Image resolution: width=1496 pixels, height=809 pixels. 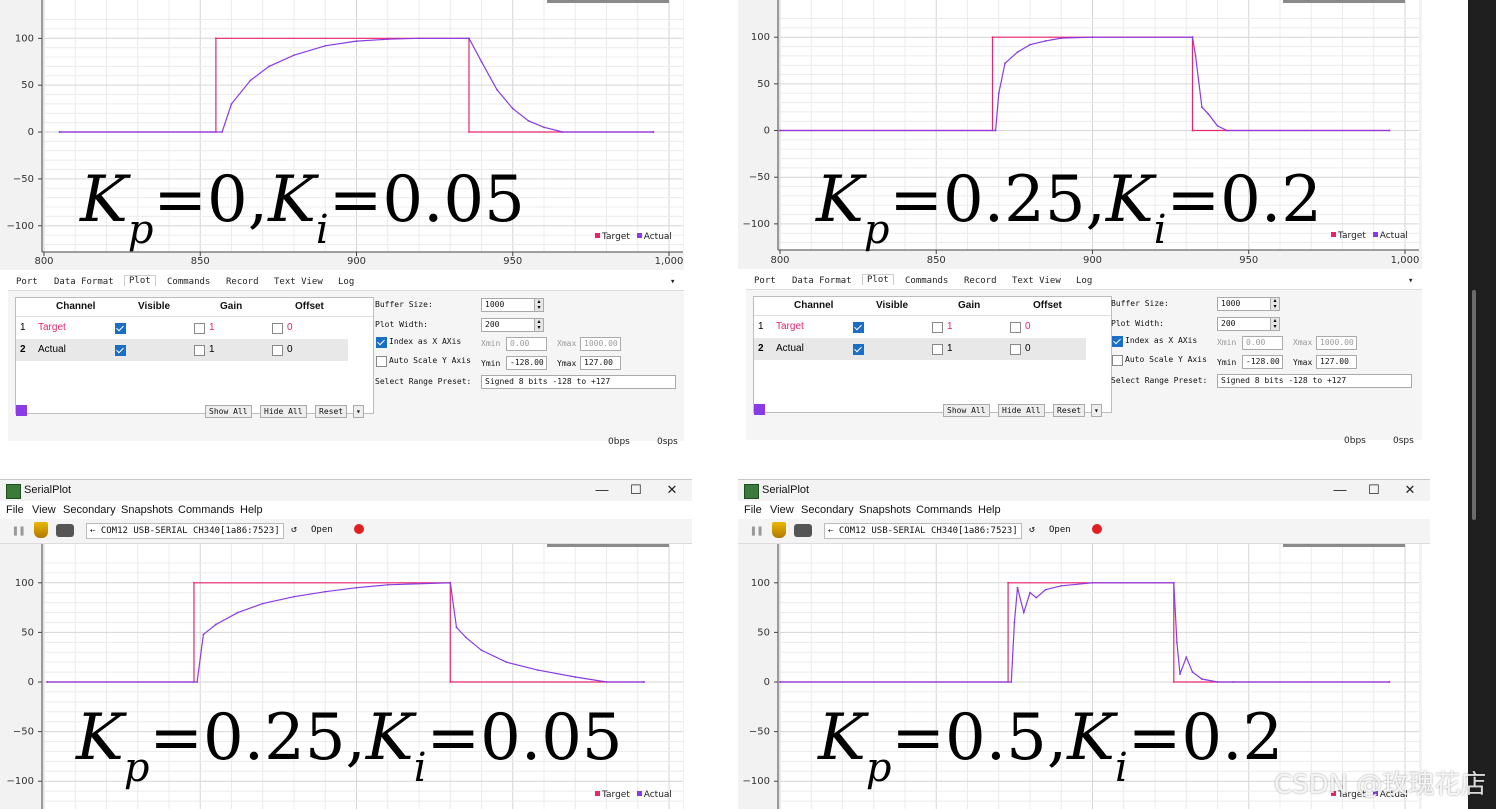 I want to click on side-scrollbar, so click(x=1482, y=404).